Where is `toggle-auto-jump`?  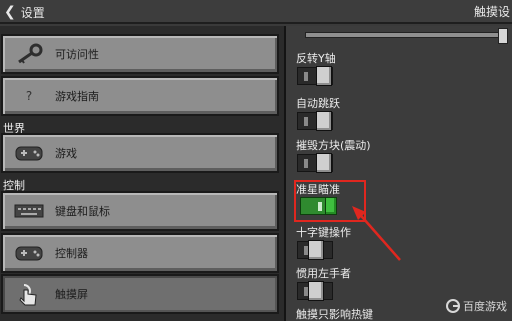 toggle-auto-jump is located at coordinates (315, 121).